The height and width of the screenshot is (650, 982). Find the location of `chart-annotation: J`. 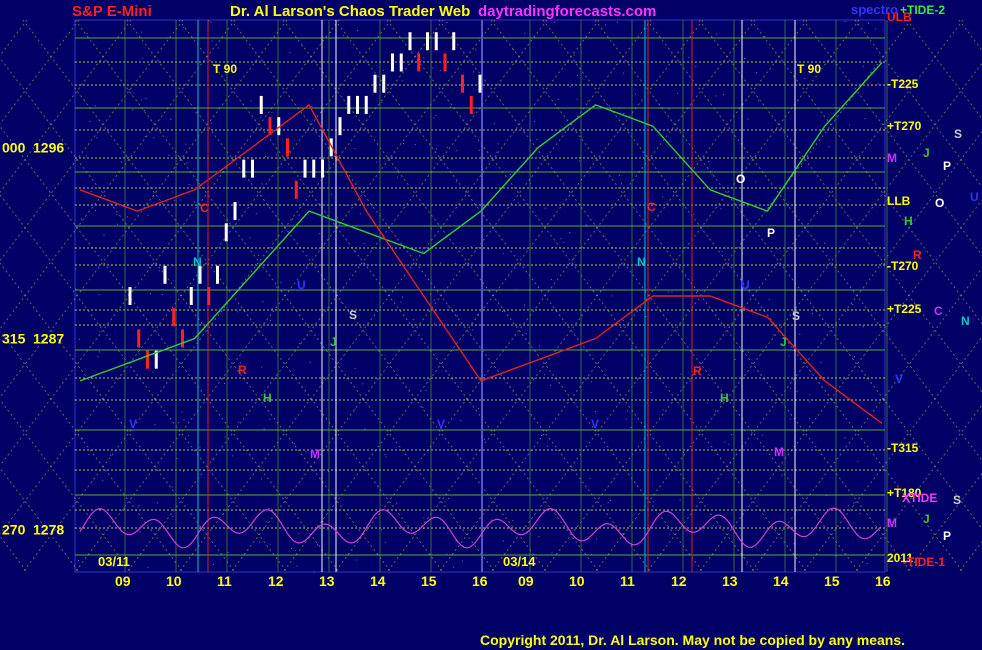

chart-annotation: J is located at coordinates (783, 342).